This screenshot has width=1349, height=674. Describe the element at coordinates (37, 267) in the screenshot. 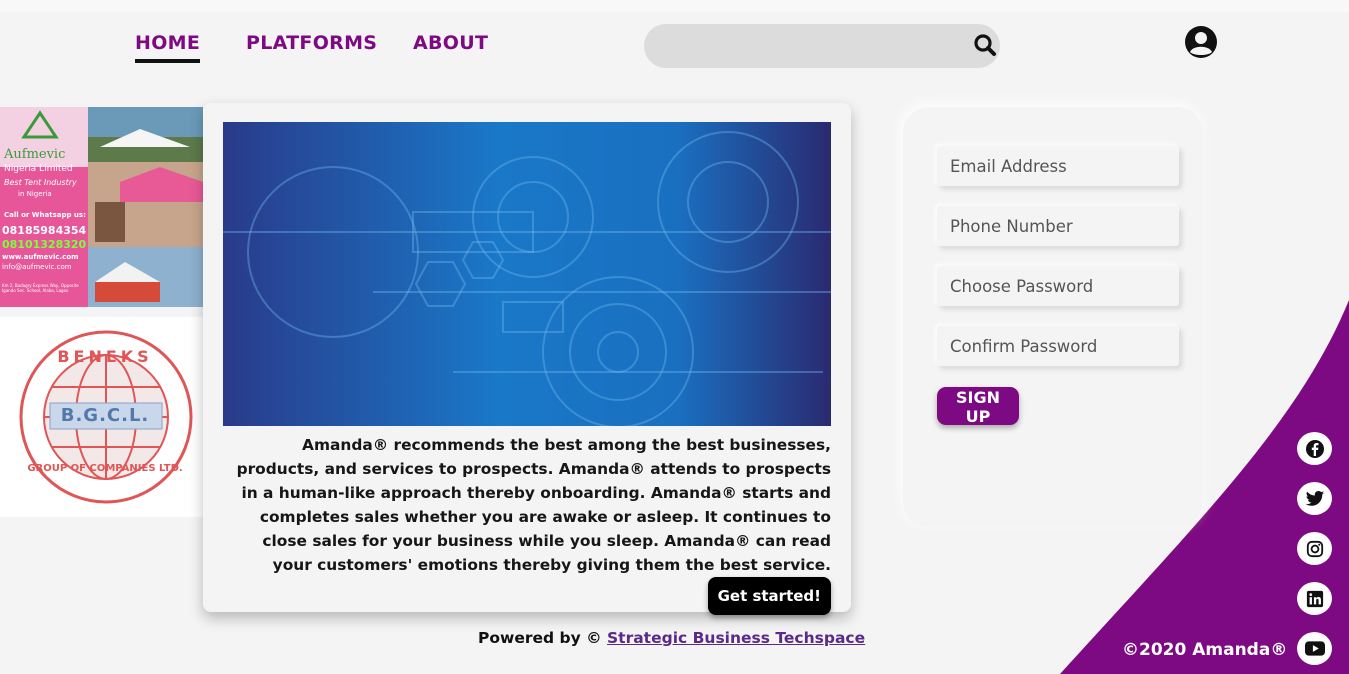

I see `aufmevic-email: info@aufmevic.com` at that location.